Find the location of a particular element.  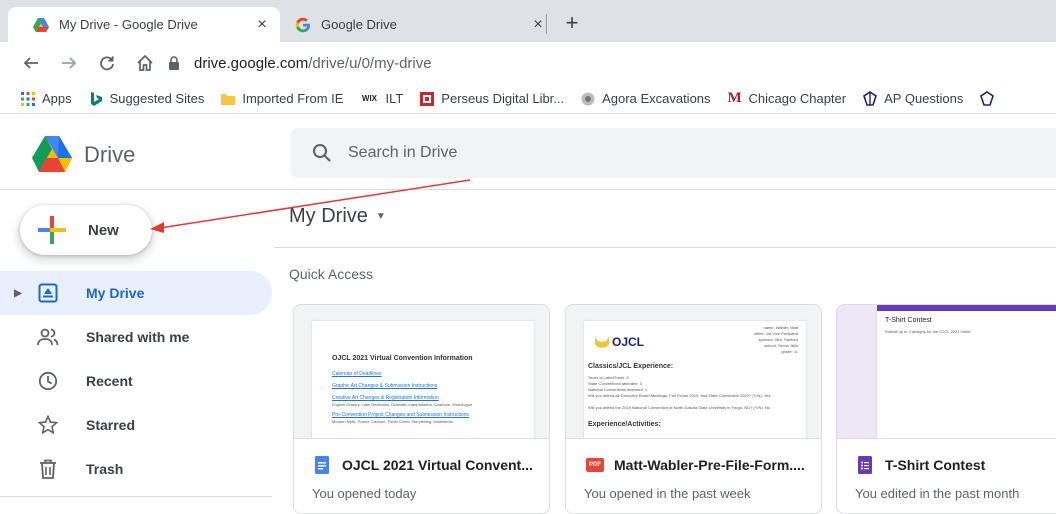

preview-line: National Conventions attended: 1 is located at coordinates (618, 389).